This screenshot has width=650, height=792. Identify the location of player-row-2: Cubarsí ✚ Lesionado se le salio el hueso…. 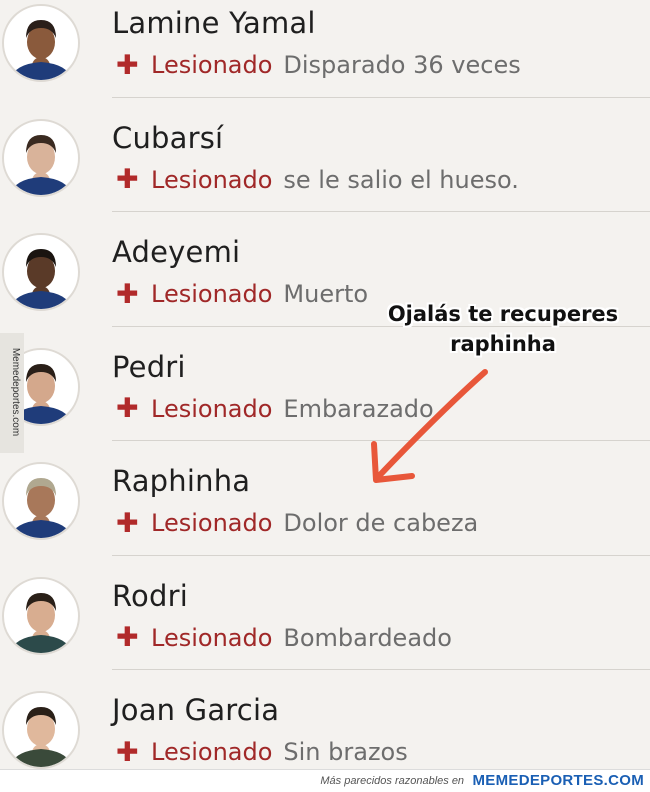
(325, 154).